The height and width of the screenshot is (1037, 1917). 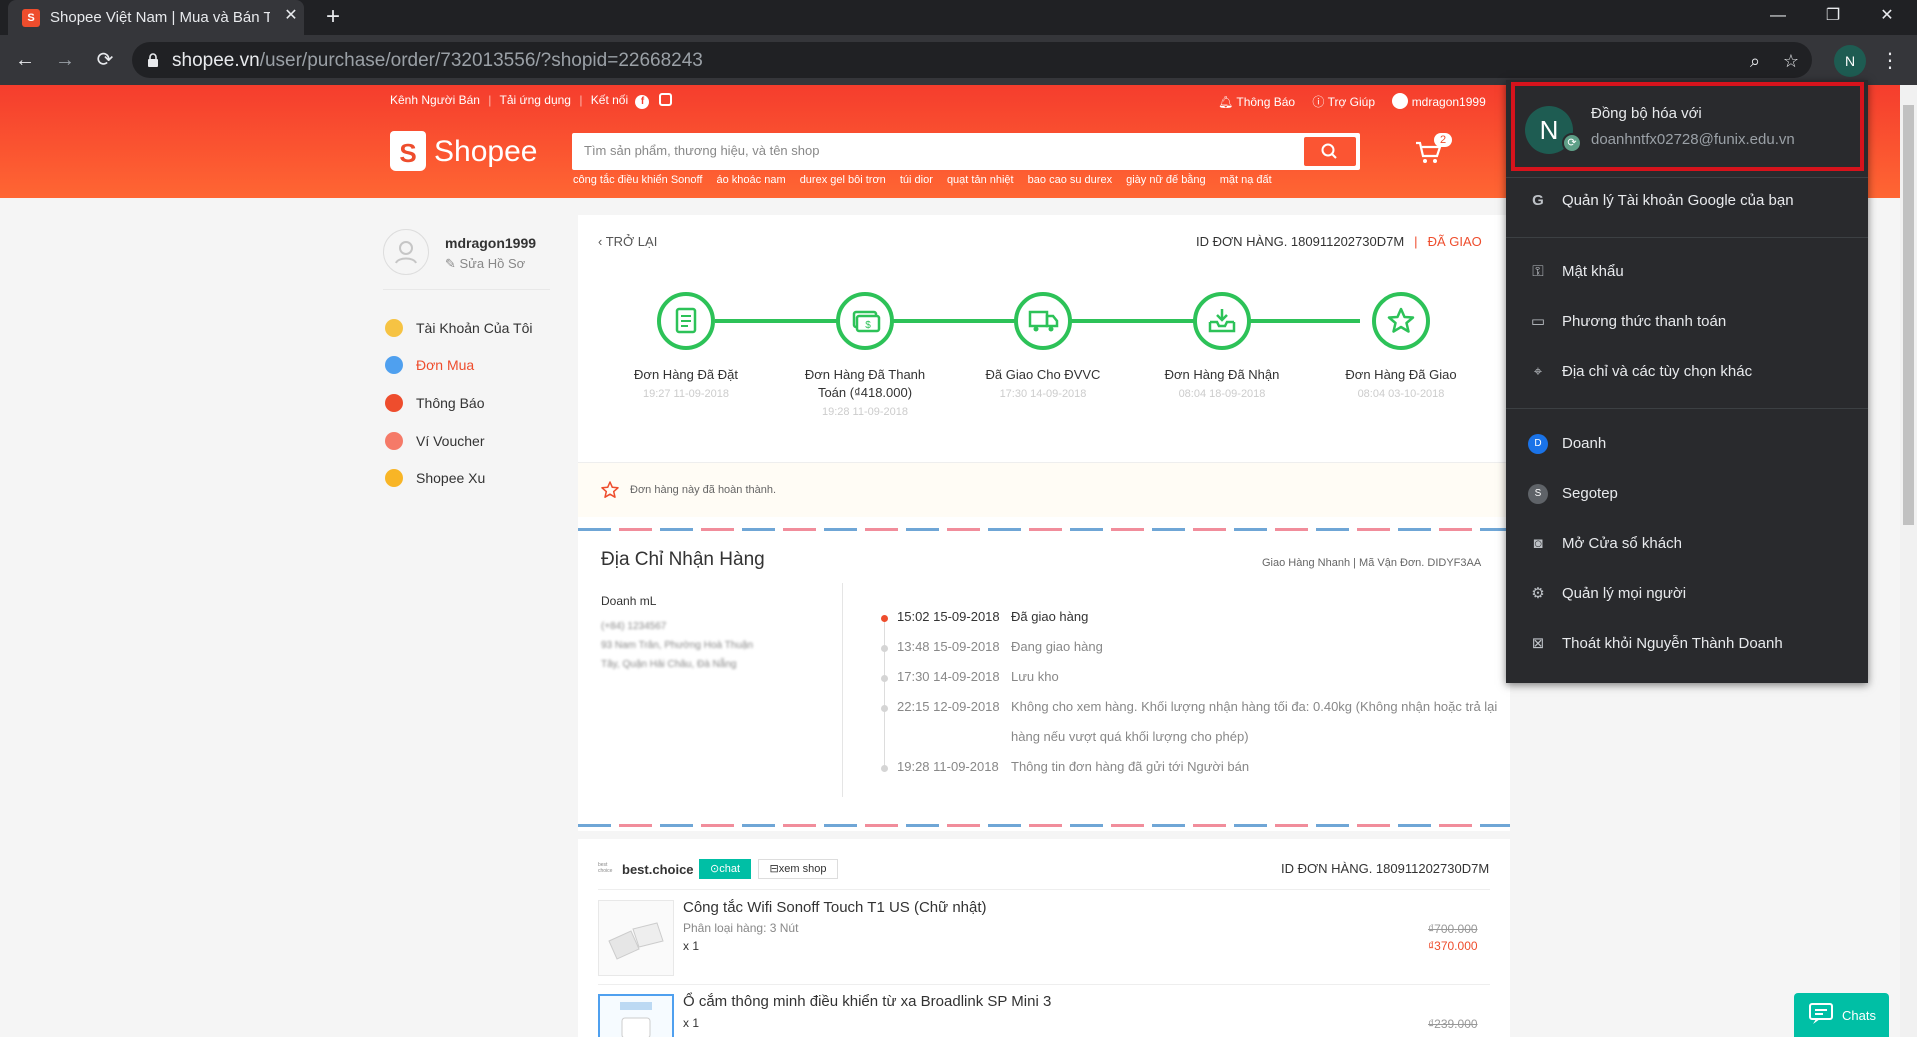 What do you see at coordinates (884, 693) in the screenshot?
I see `timeline-line` at bounding box center [884, 693].